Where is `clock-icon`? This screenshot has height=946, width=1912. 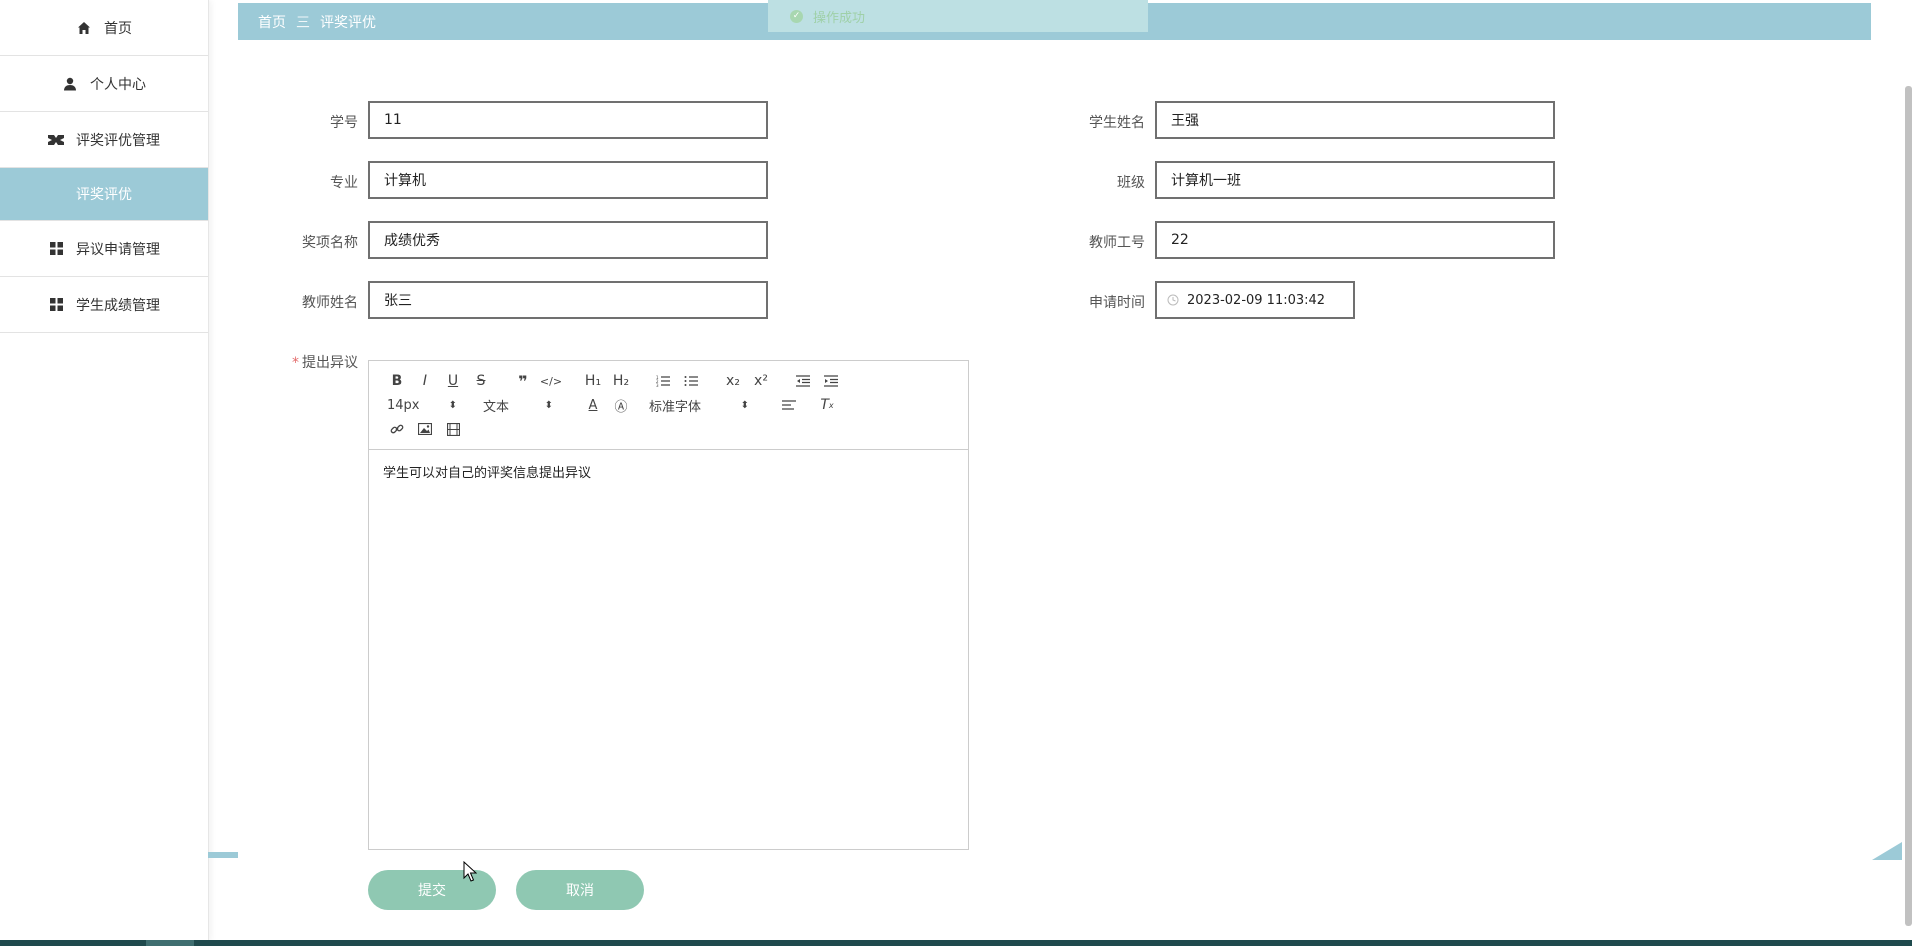
clock-icon is located at coordinates (1173, 300).